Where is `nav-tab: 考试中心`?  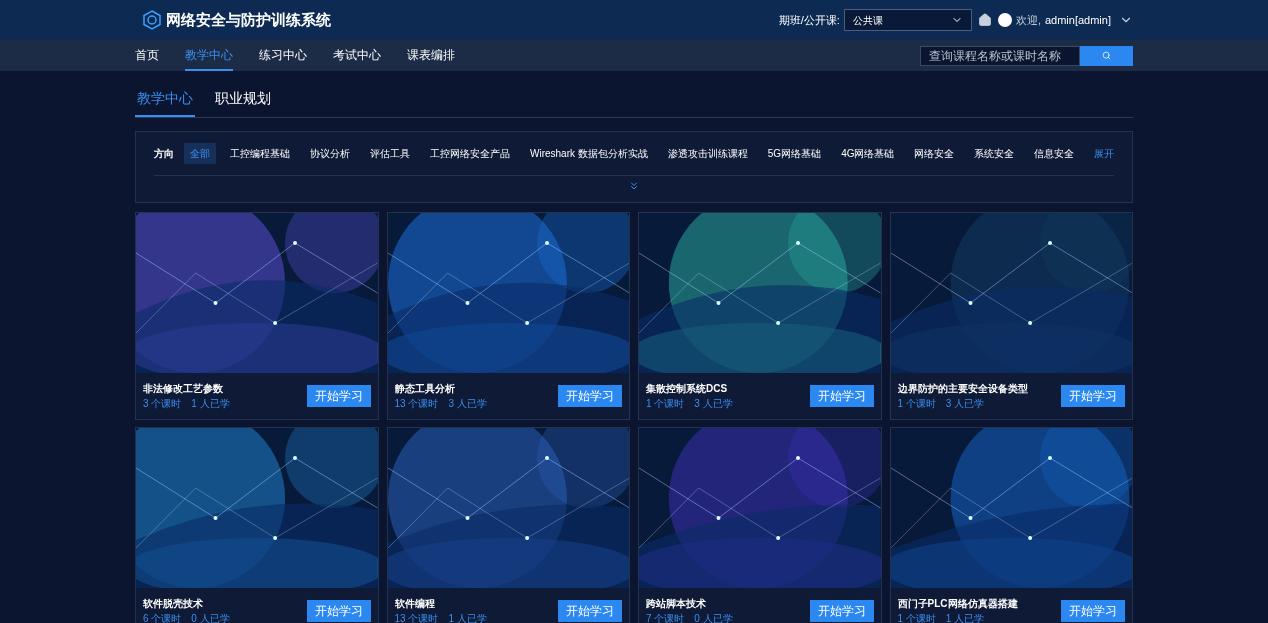
nav-tab: 考试中心 is located at coordinates (357, 55).